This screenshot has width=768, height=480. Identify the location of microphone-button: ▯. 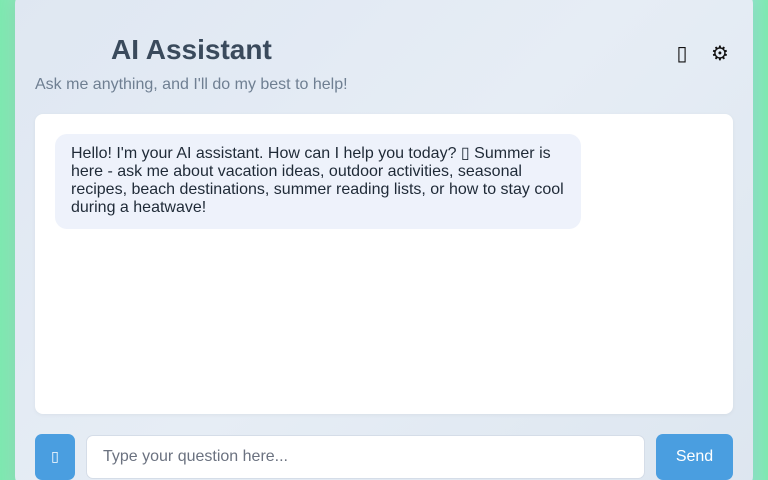
(55, 457).